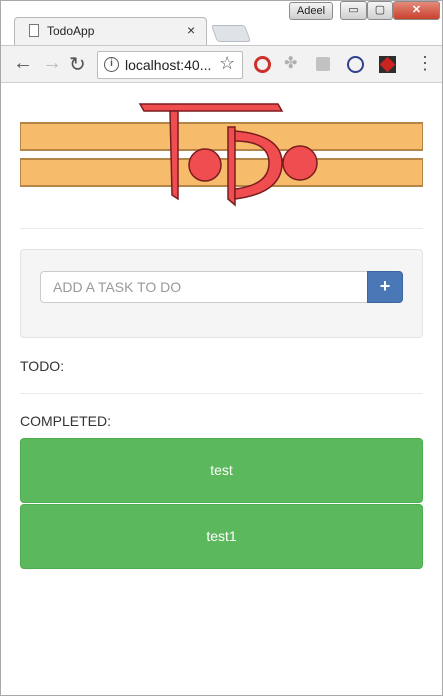  What do you see at coordinates (42, 366) in the screenshot?
I see `todo-heading: TODO:` at bounding box center [42, 366].